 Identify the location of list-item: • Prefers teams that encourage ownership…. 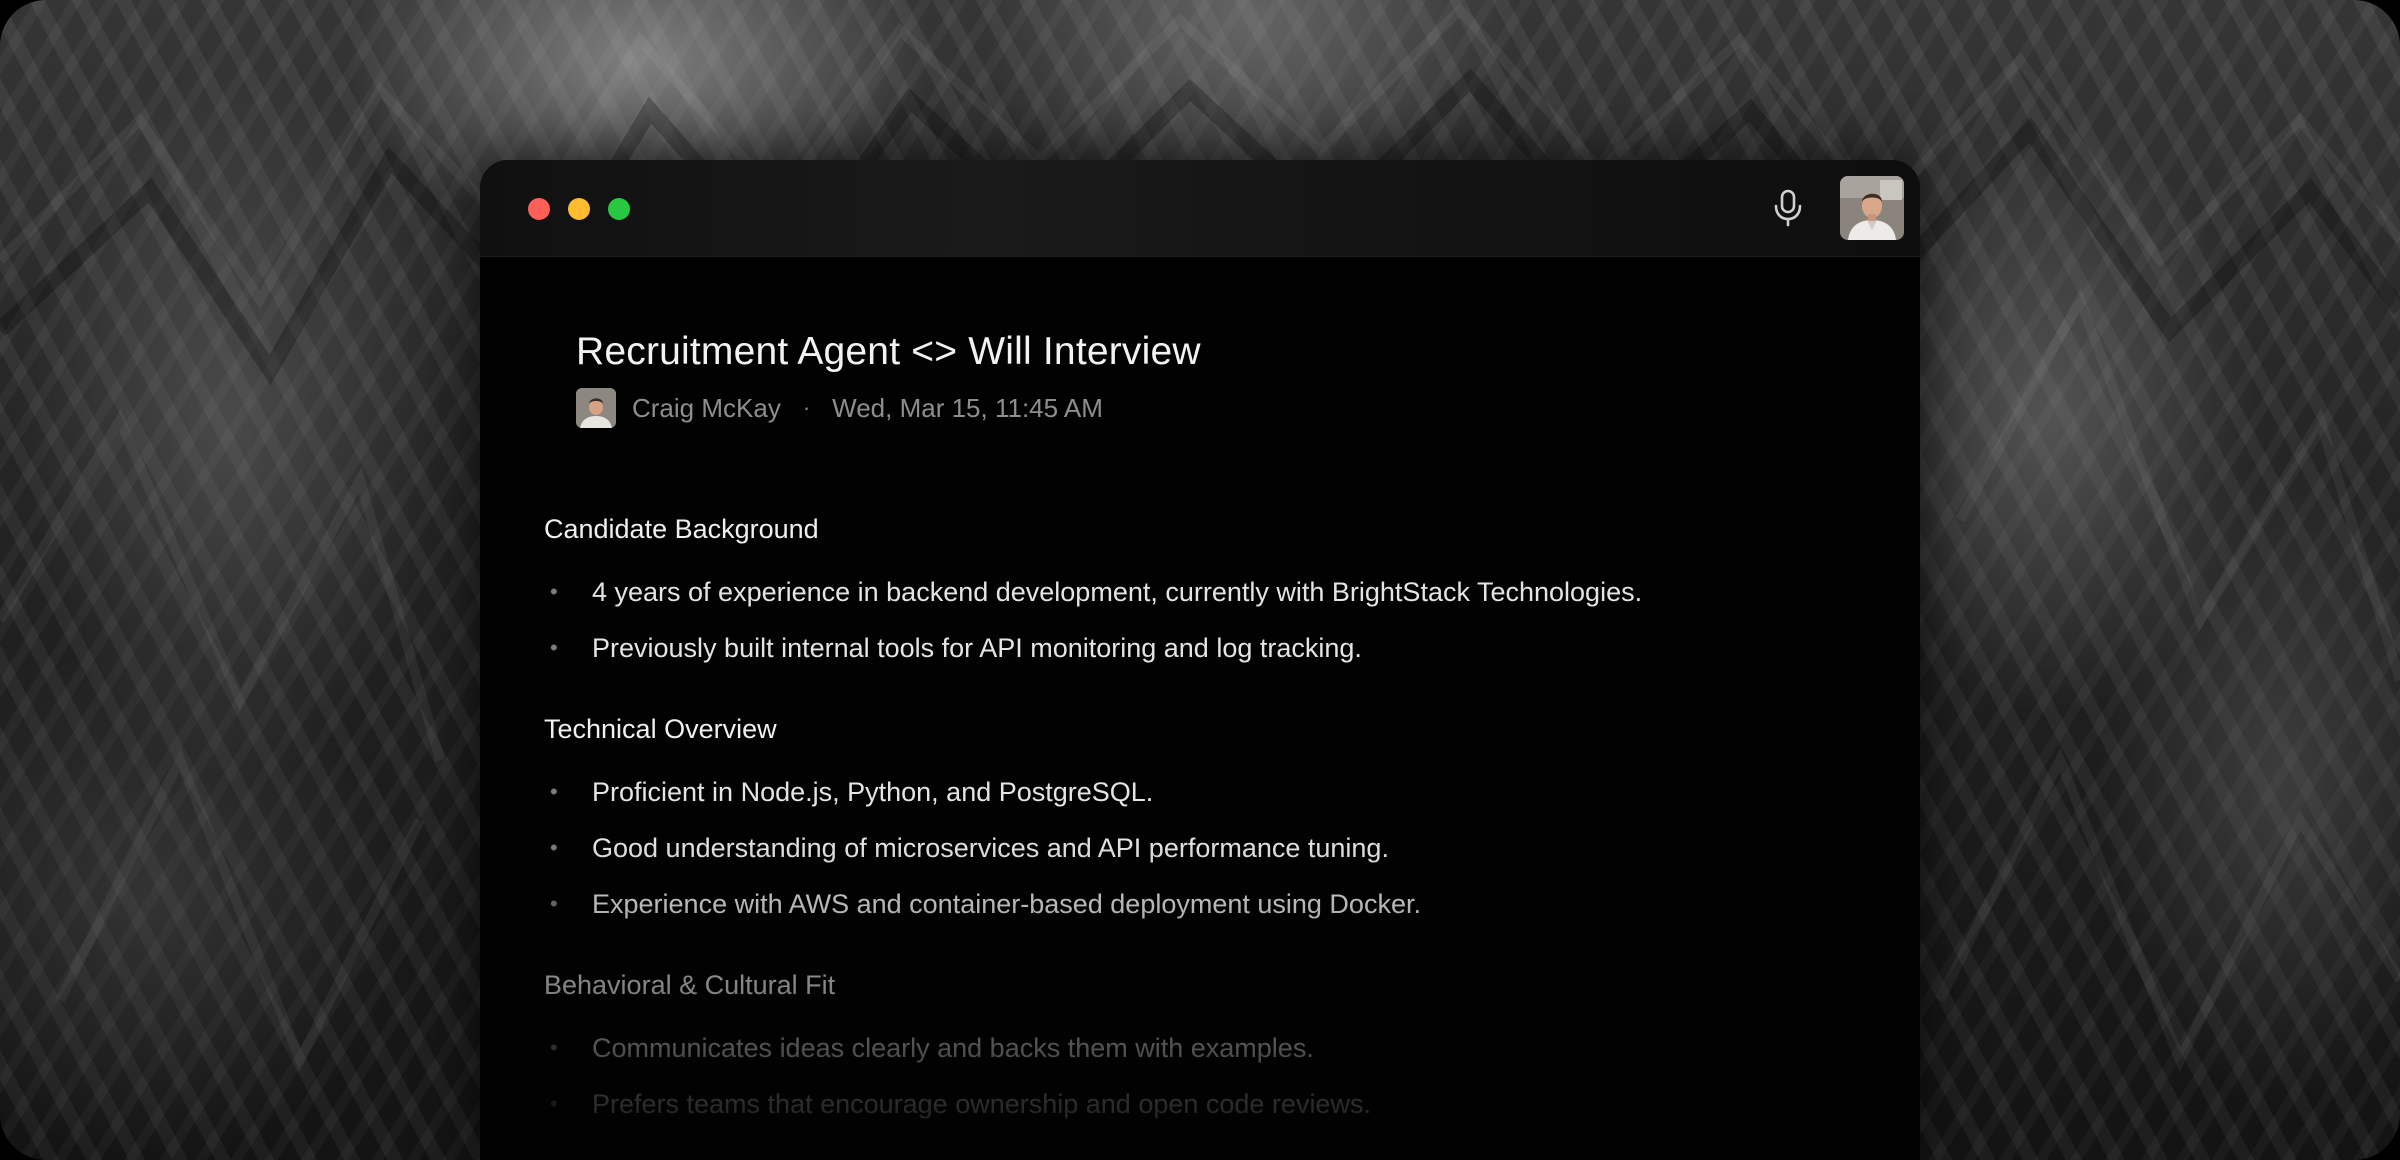
(957, 1104).